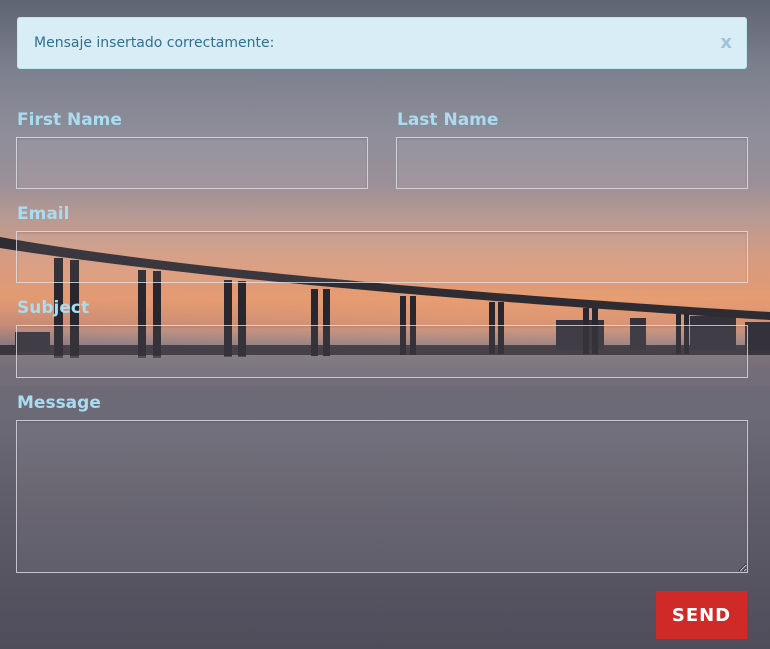  What do you see at coordinates (154, 43) in the screenshot?
I see `alert-message: Mensaje insertado correctamente:` at bounding box center [154, 43].